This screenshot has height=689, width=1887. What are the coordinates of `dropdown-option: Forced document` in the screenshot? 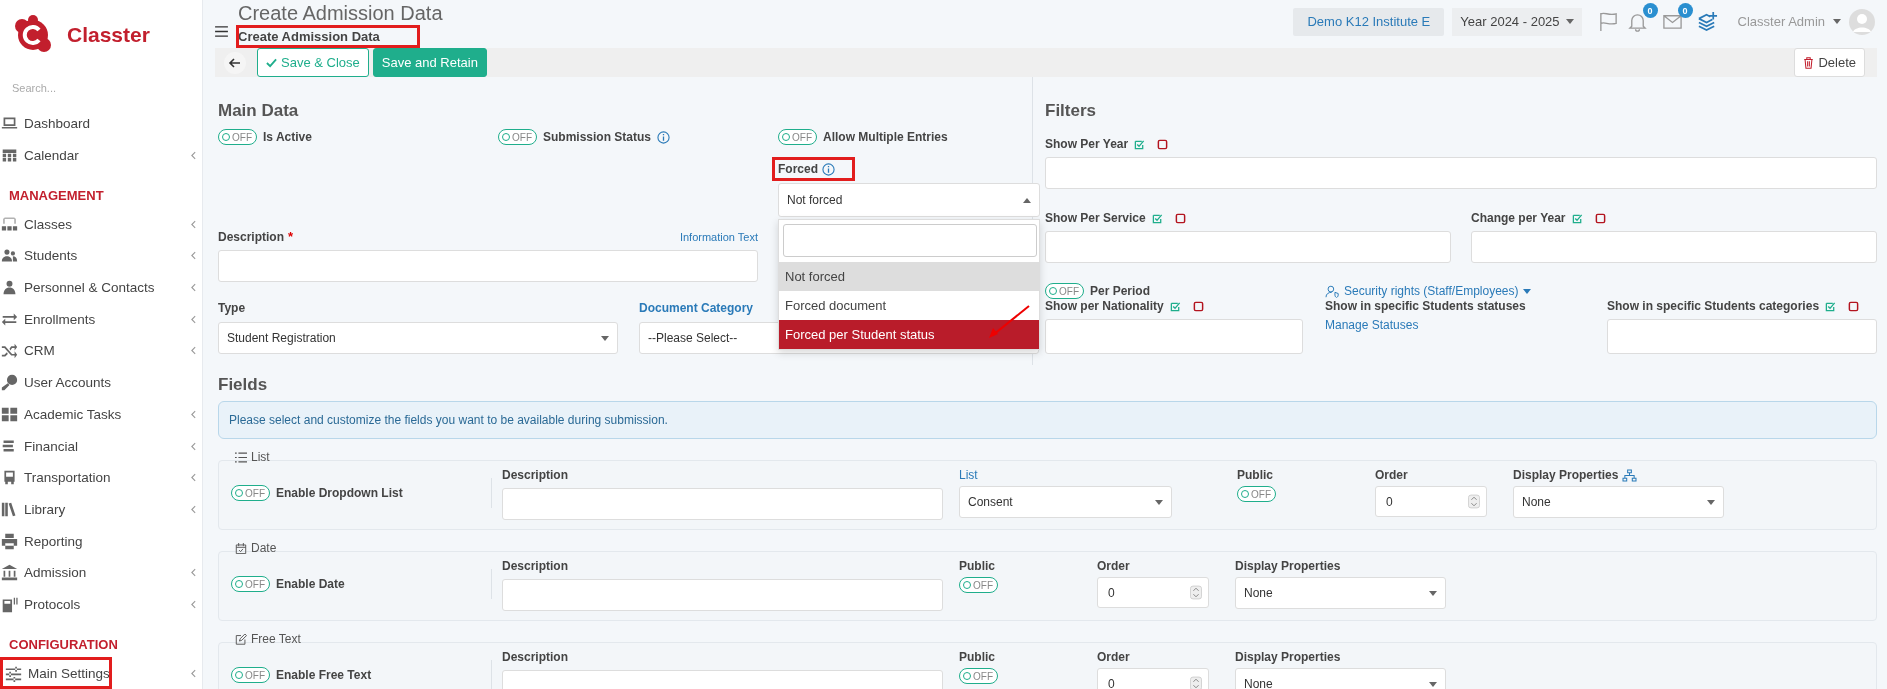 It's located at (909, 305).